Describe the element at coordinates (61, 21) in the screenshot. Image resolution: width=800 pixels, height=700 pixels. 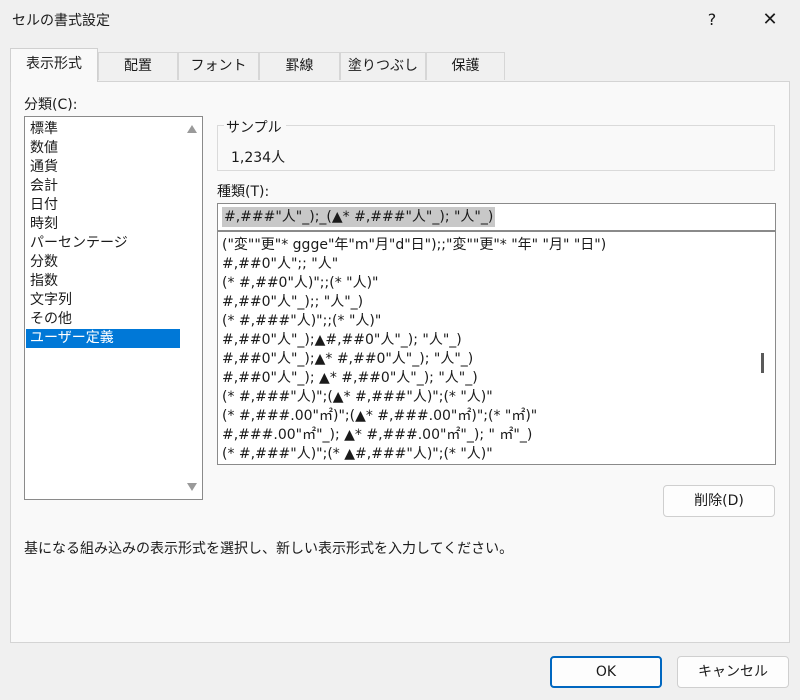
I see `dialog-title: セルの書式設定` at that location.